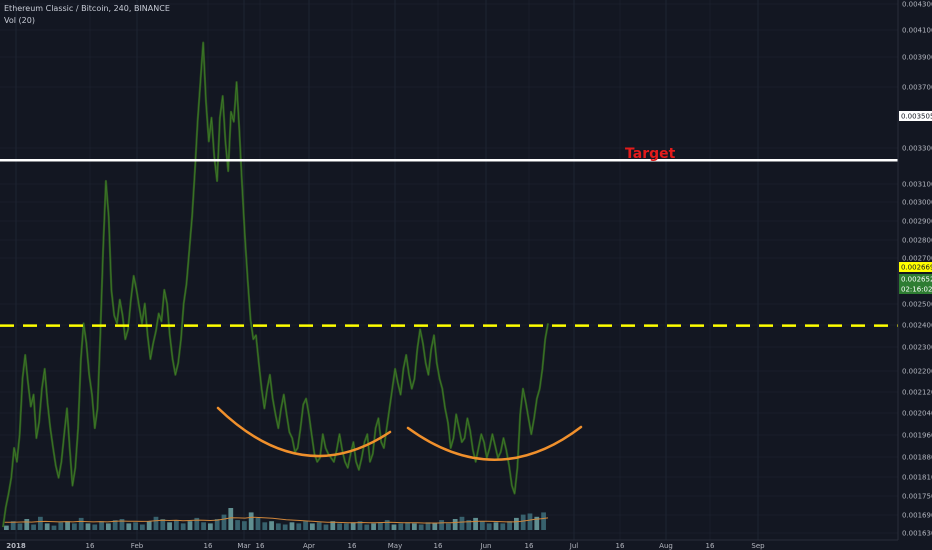 The height and width of the screenshot is (550, 932). I want to click on time-tick-label: Feb, so click(137, 546).